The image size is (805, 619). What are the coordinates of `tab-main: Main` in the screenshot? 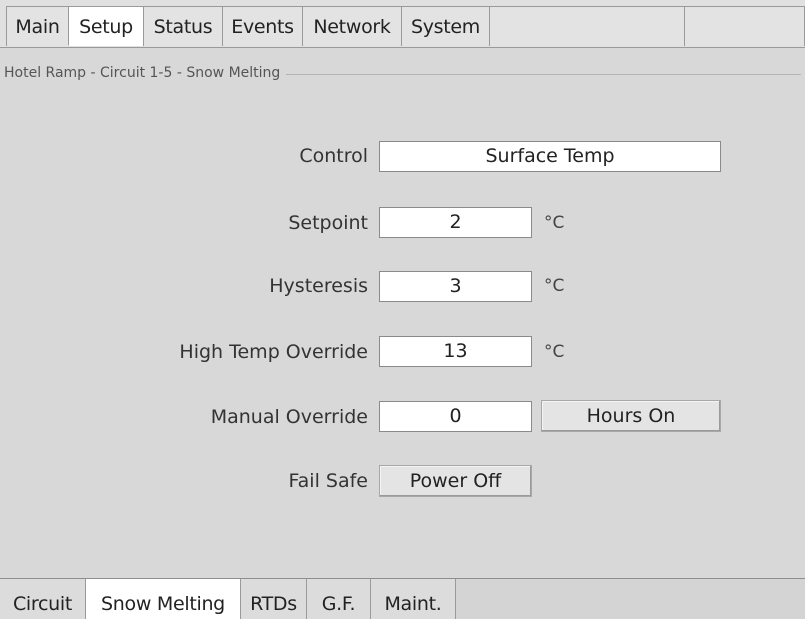 It's located at (37, 26).